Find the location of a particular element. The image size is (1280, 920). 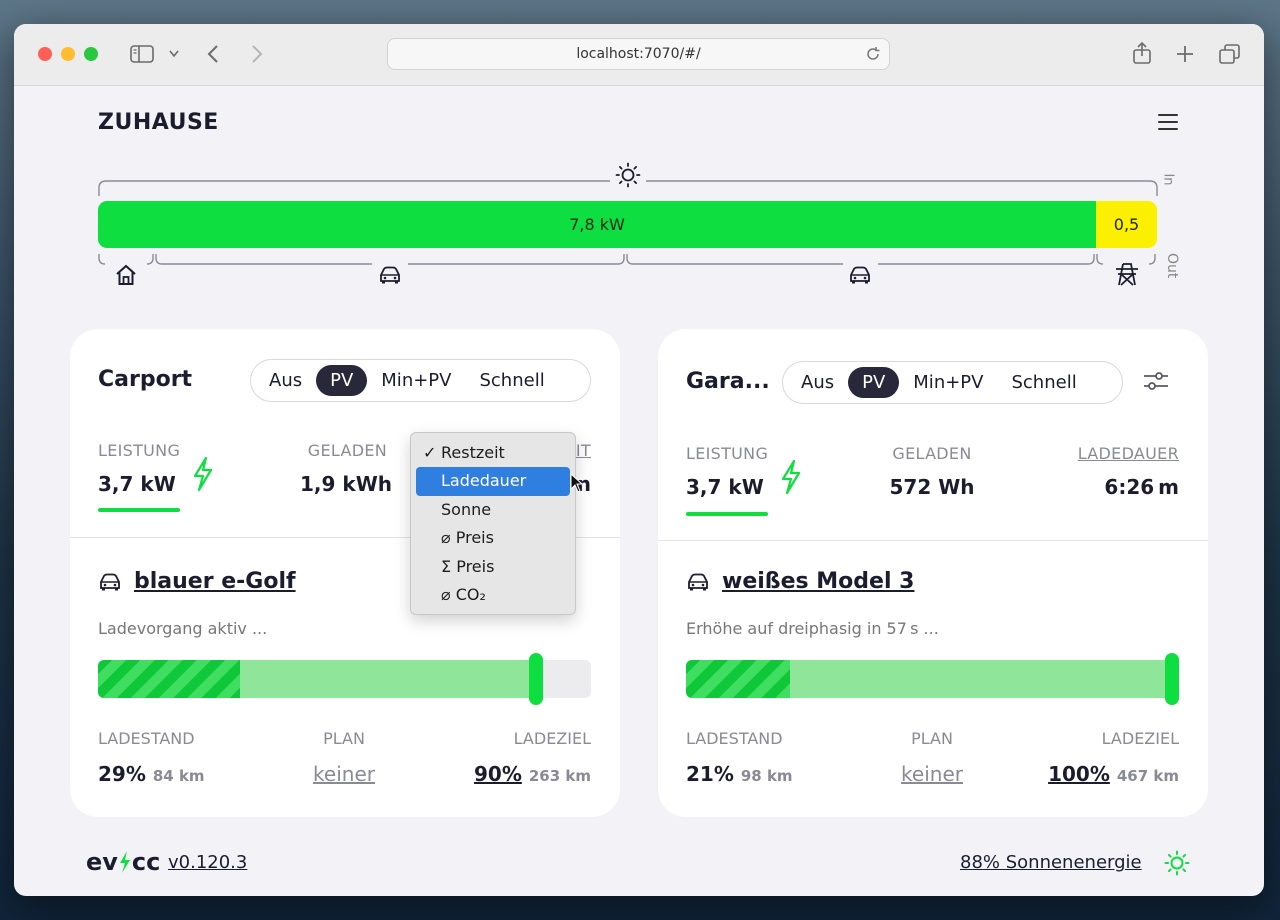

vehicle-name: weißes Model 3 is located at coordinates (818, 581).